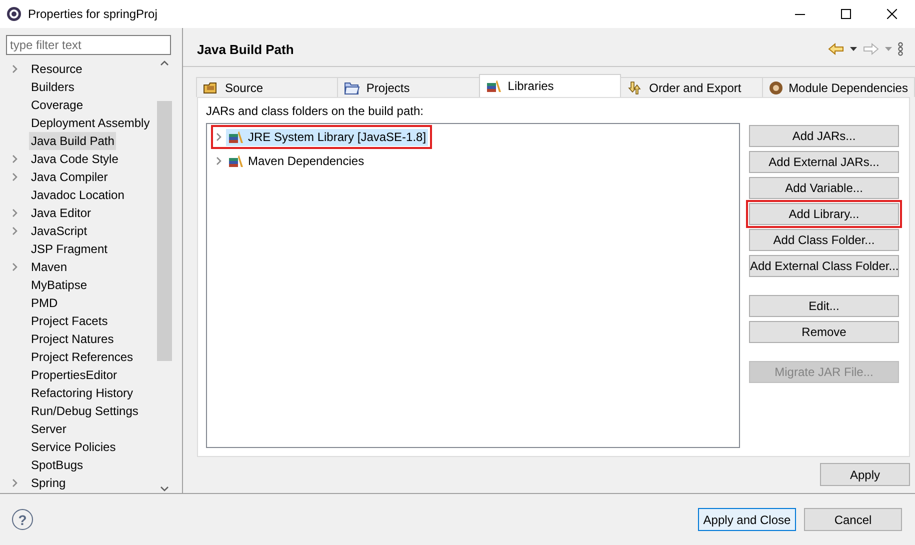 The height and width of the screenshot is (545, 915). I want to click on tab: Libraries, so click(550, 85).